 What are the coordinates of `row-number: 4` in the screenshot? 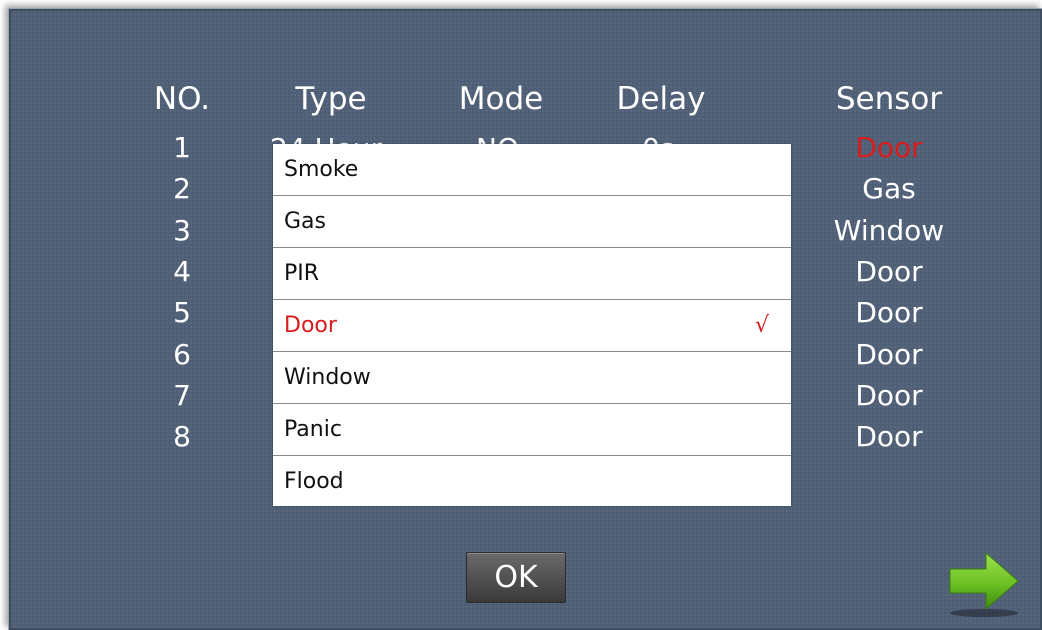 It's located at (182, 271).